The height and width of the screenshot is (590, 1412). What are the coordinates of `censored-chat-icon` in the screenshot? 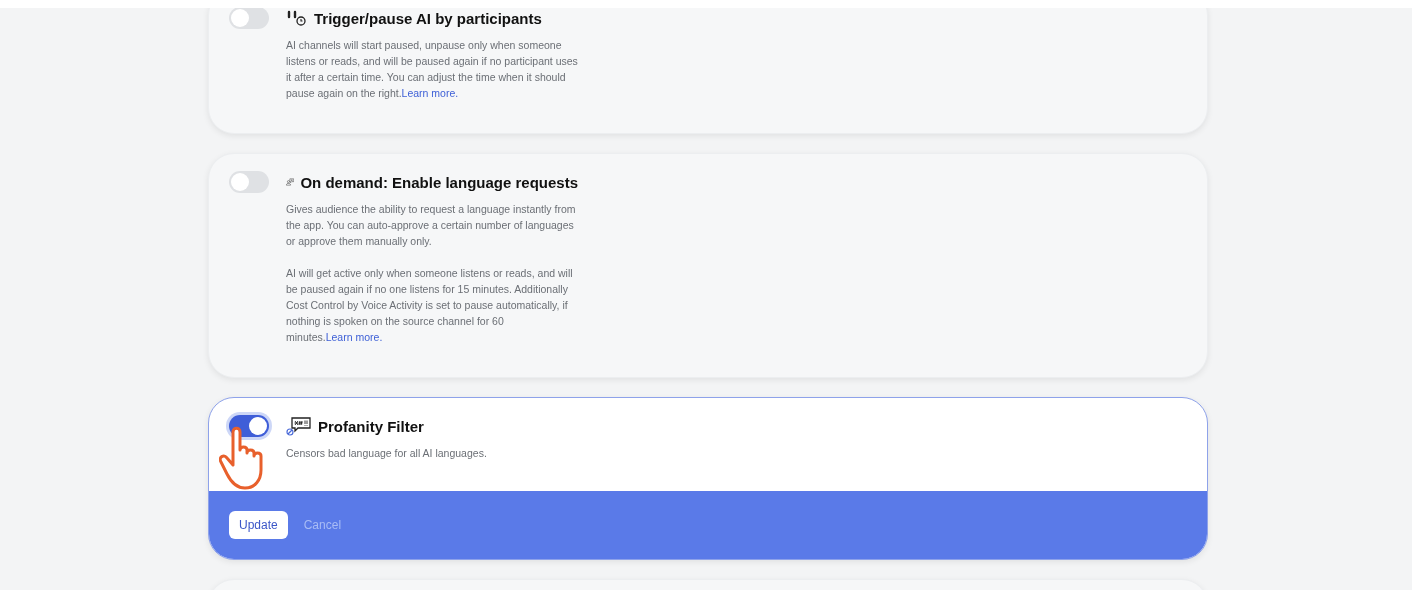 It's located at (299, 426).